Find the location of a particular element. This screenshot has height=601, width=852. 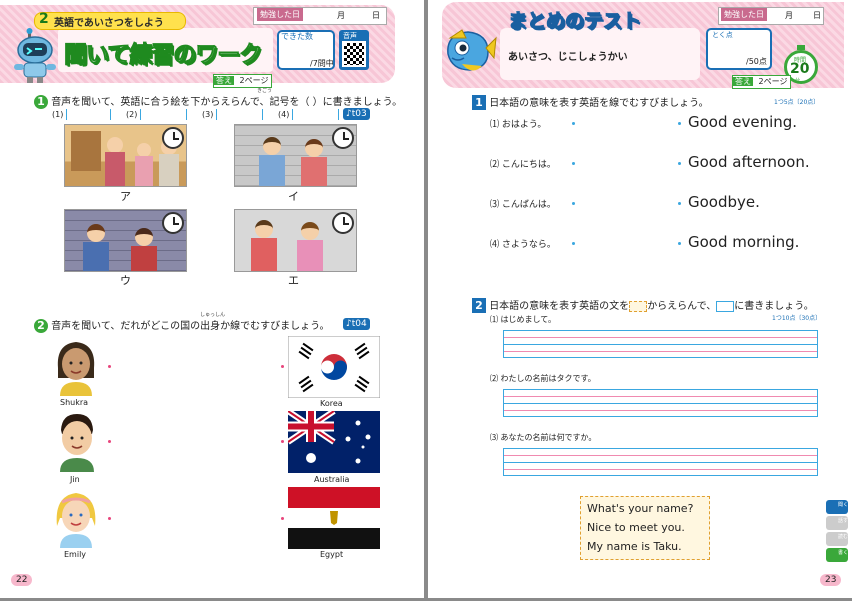

person-boy-2-body is located at coordinates (144, 258).